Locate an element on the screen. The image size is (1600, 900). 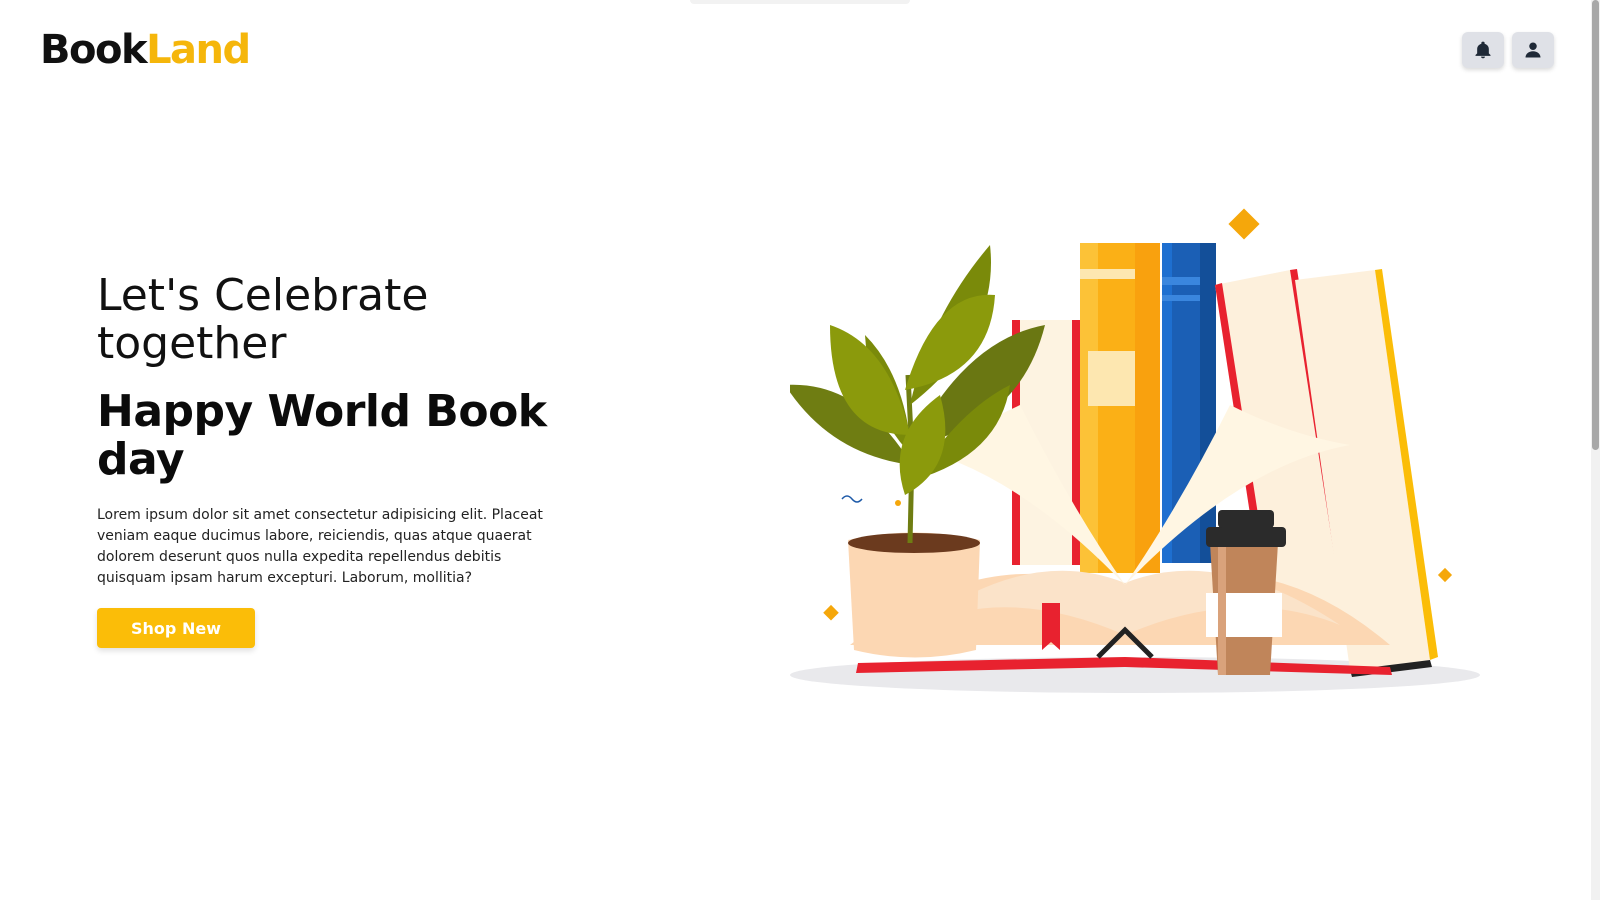
shop-new-button: Shop New is located at coordinates (176, 628).